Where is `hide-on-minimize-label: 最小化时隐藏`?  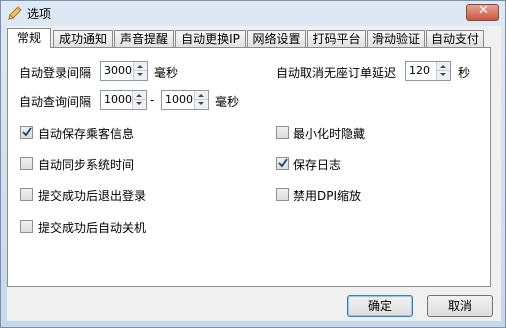 hide-on-minimize-label: 最小化时隐藏 is located at coordinates (329, 133).